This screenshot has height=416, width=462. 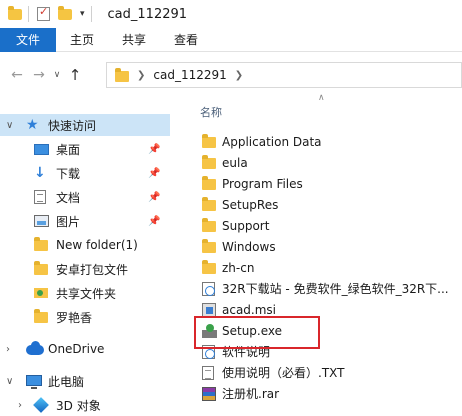 What do you see at coordinates (208, 373) in the screenshot?
I see `text-file-icon` at bounding box center [208, 373].